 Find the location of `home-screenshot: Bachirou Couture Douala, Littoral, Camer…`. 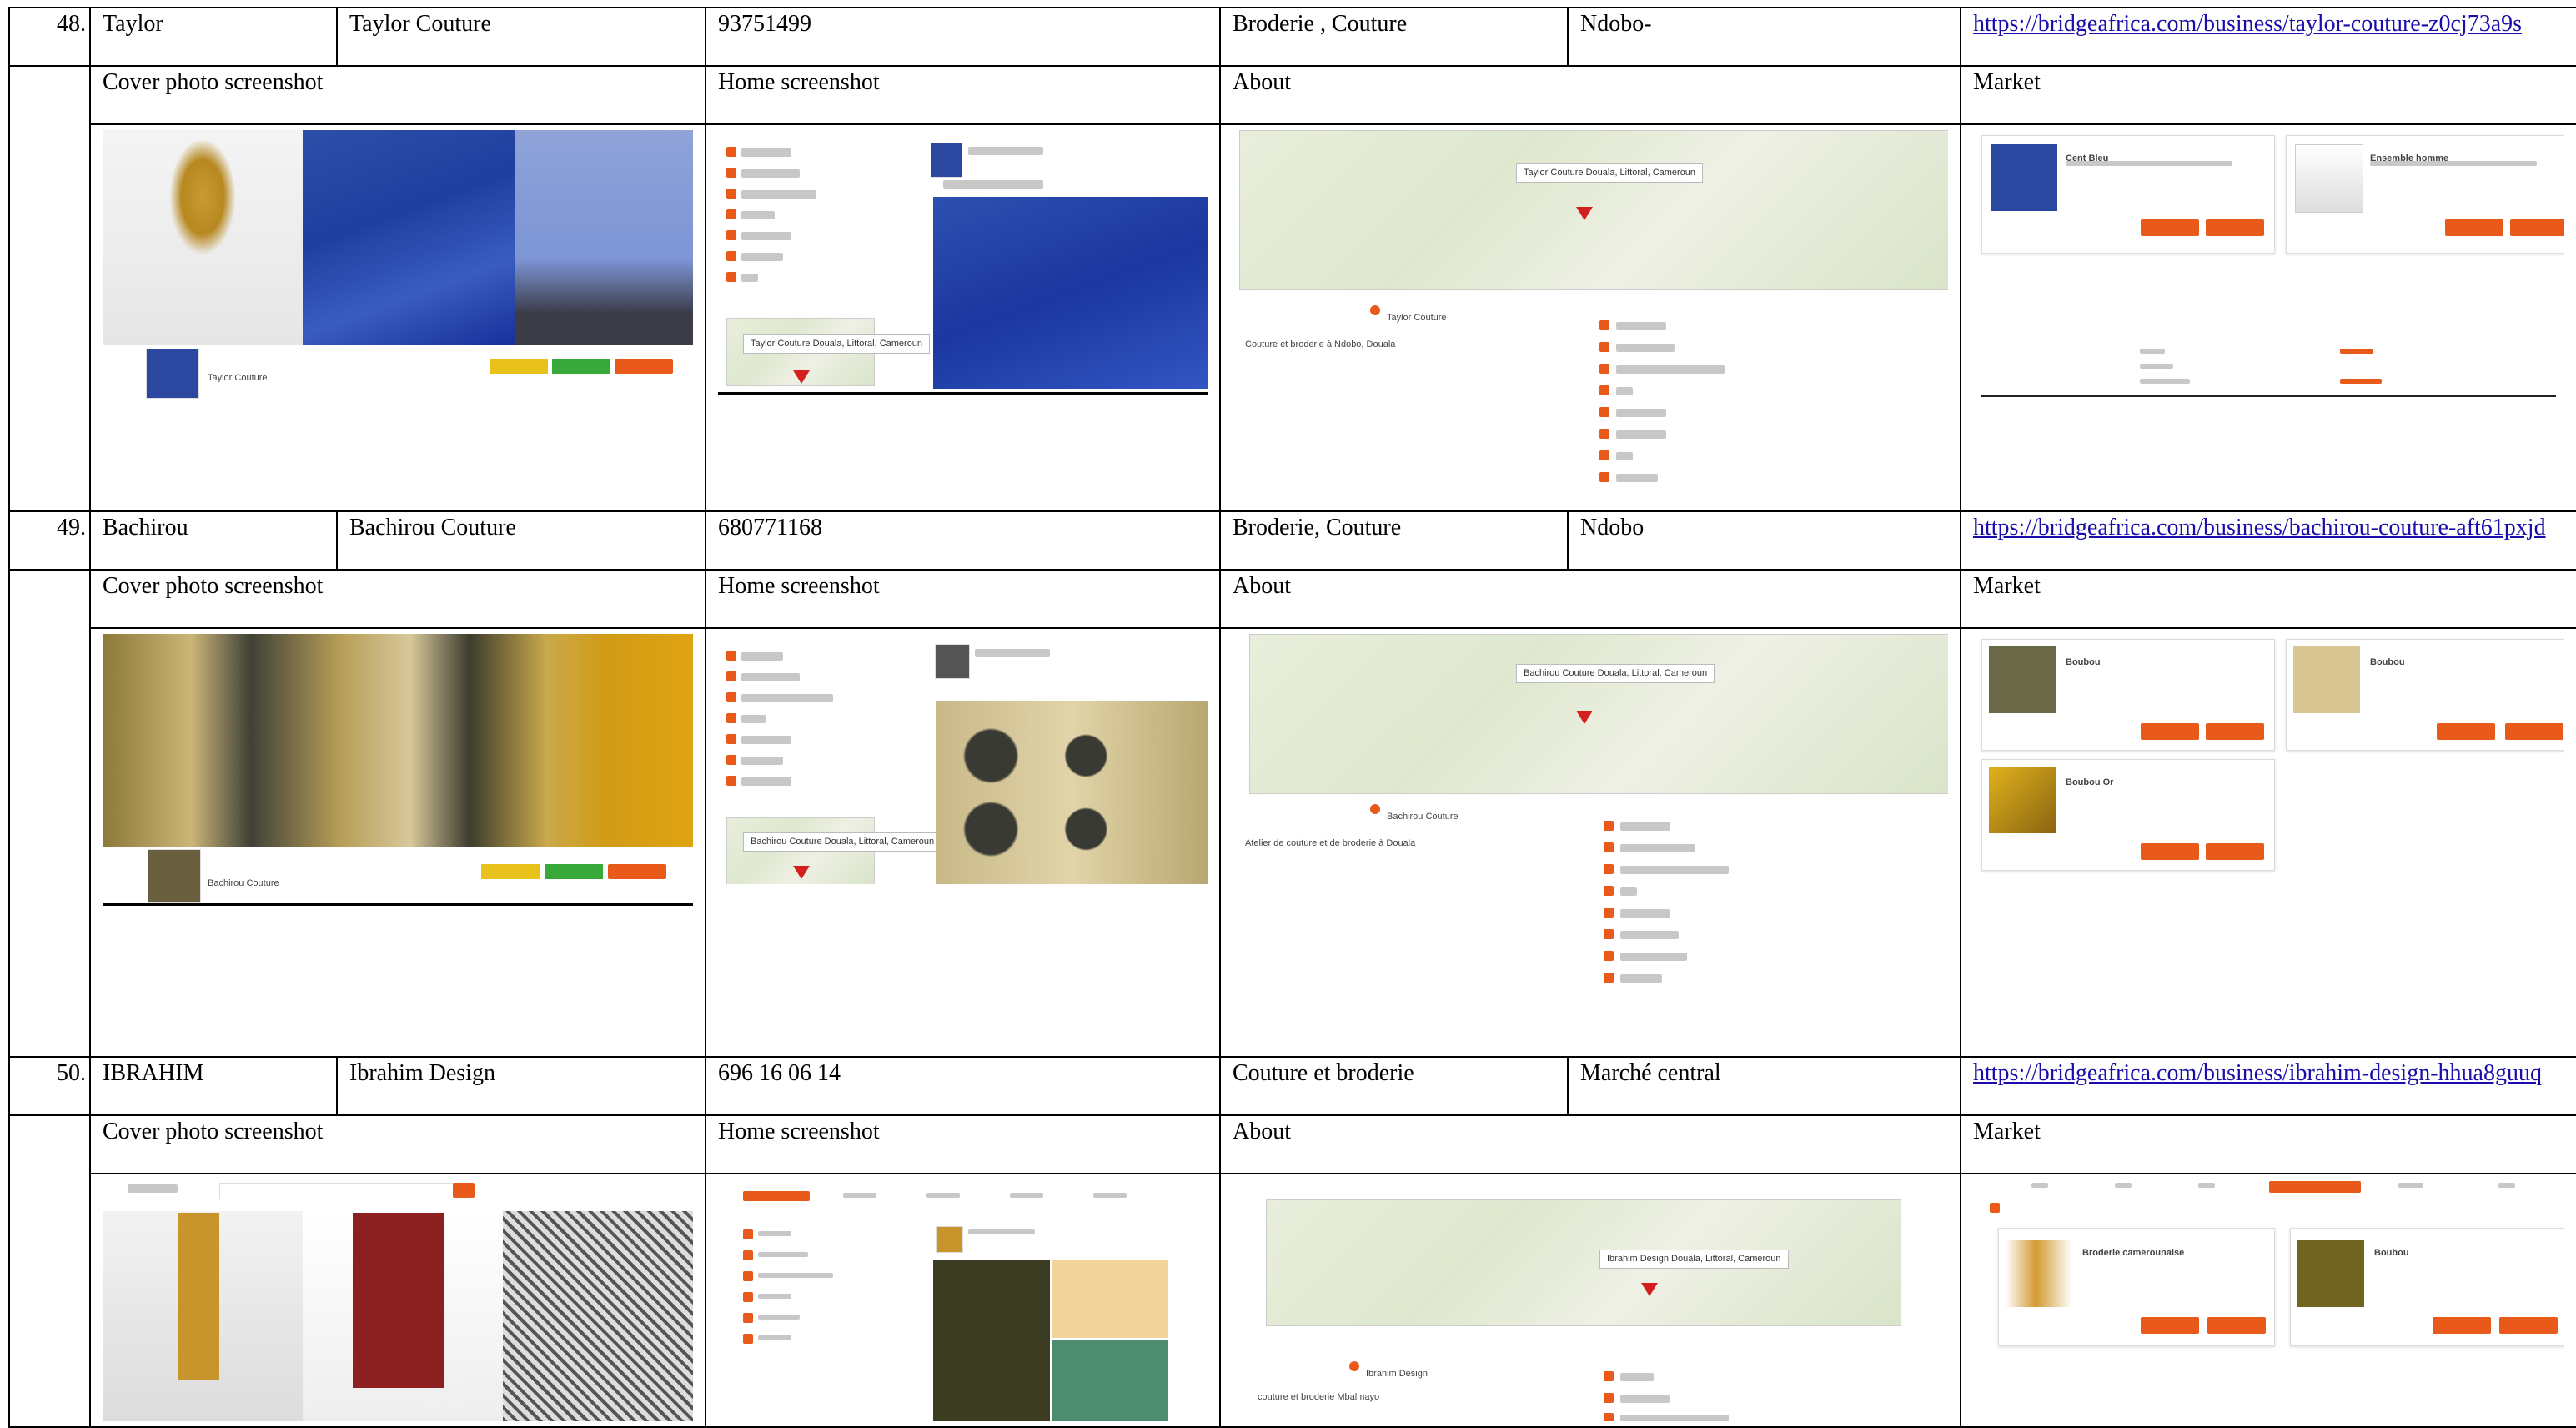

home-screenshot: Bachirou Couture Douala, Littoral, Camer… is located at coordinates (963, 842).